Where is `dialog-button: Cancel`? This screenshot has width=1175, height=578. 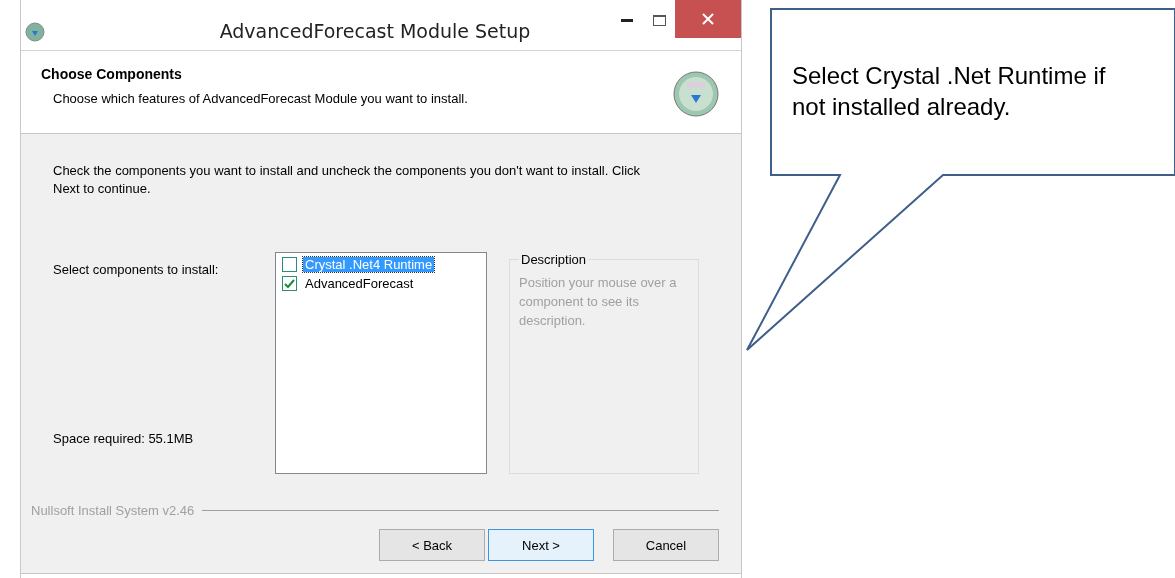 dialog-button: Cancel is located at coordinates (666, 545).